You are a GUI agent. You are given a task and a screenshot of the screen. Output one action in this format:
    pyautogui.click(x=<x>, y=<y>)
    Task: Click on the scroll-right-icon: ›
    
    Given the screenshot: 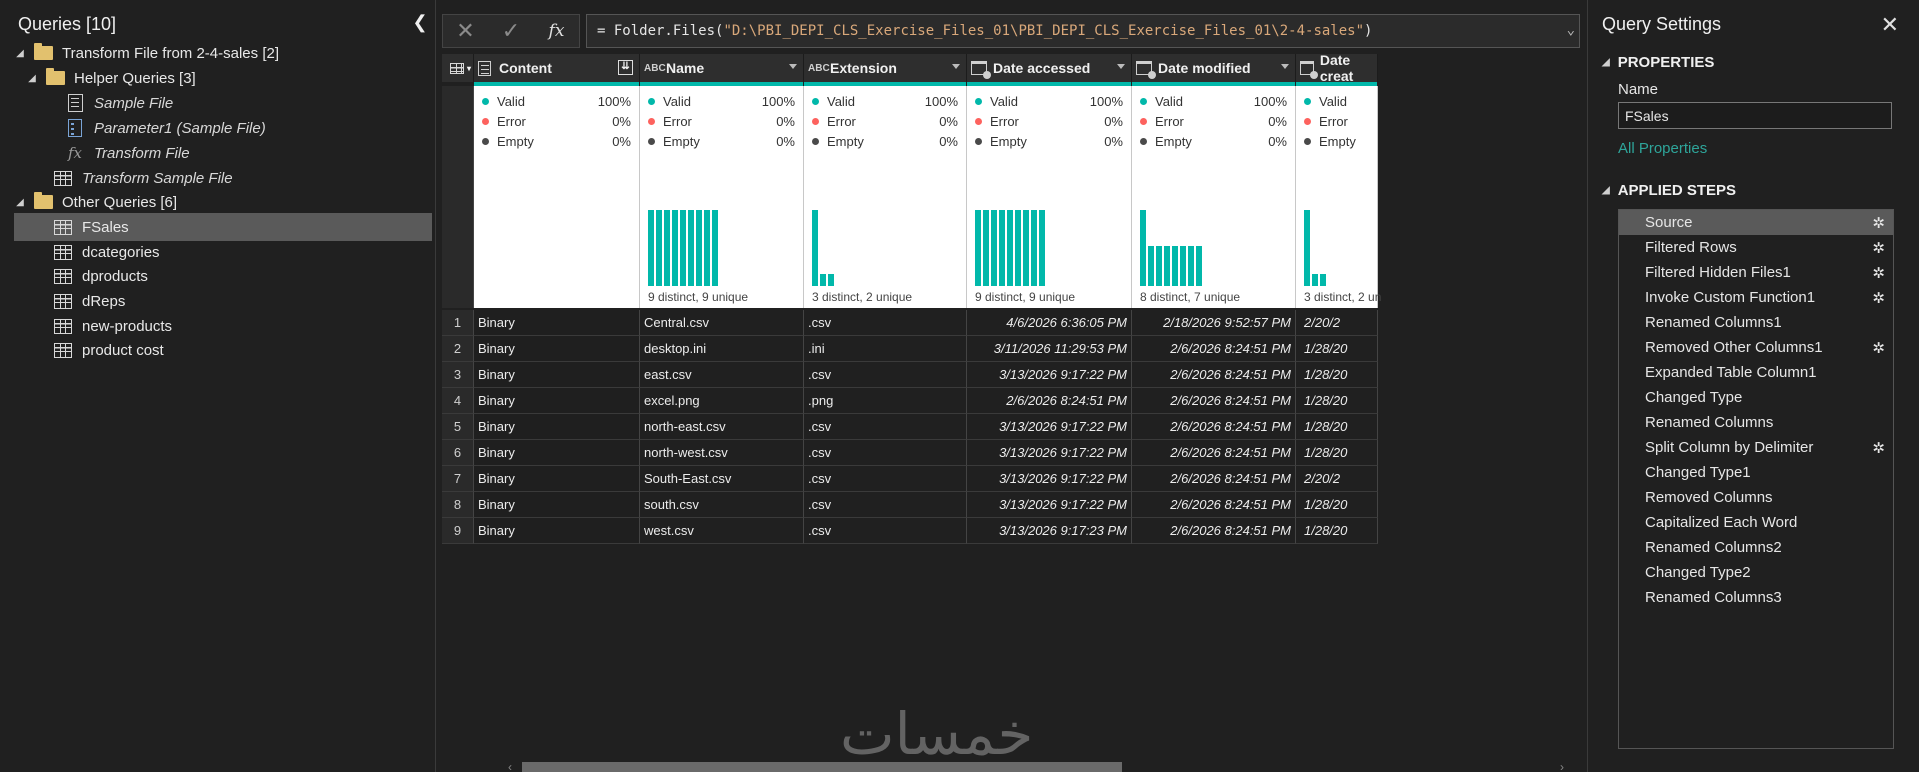 What is the action you would take?
    pyautogui.click(x=1562, y=766)
    